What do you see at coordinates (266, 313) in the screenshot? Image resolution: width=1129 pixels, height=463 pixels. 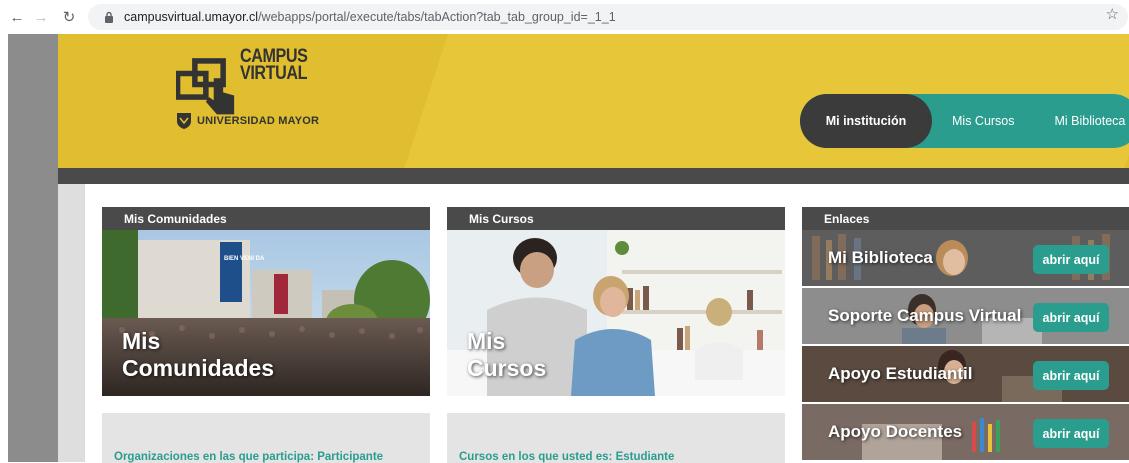 I see `comunidades-image: BIEN VENI DA Mis Comunidades` at bounding box center [266, 313].